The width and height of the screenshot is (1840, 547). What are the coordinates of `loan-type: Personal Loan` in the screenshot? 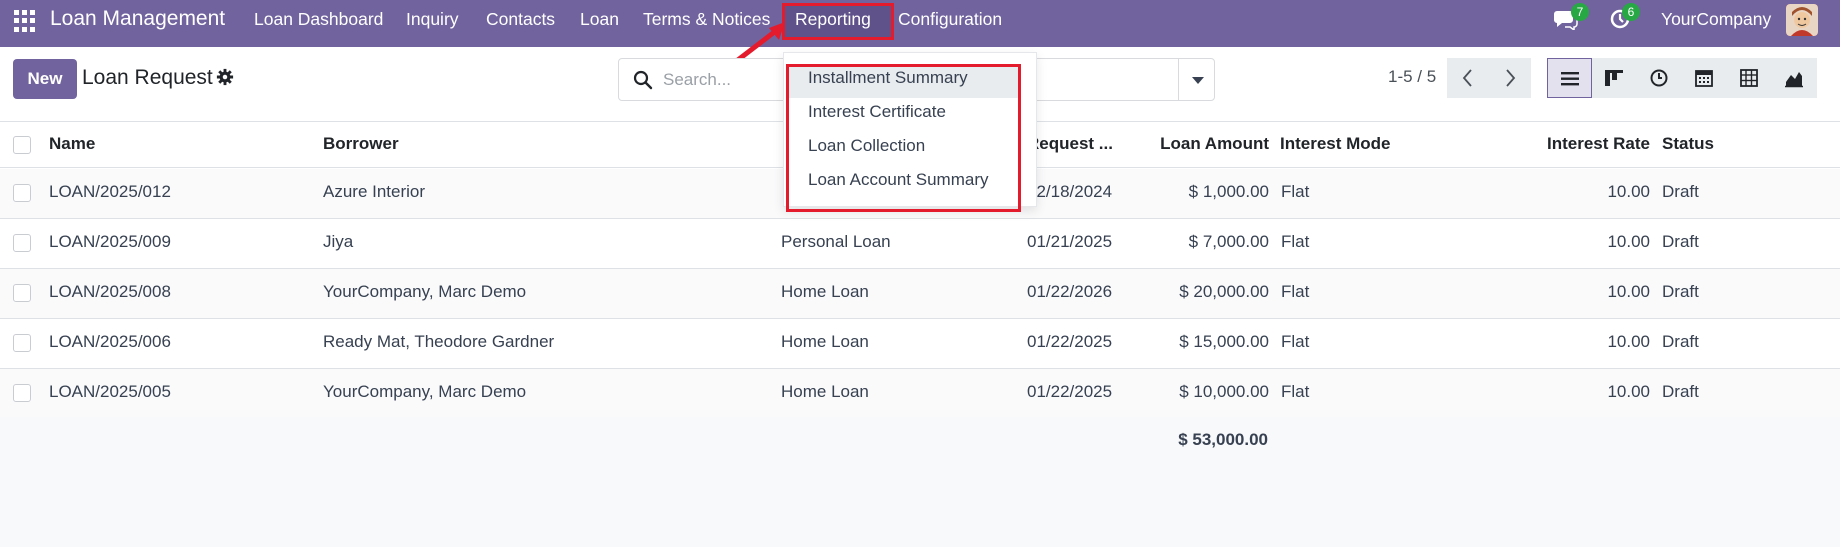 It's located at (836, 241).